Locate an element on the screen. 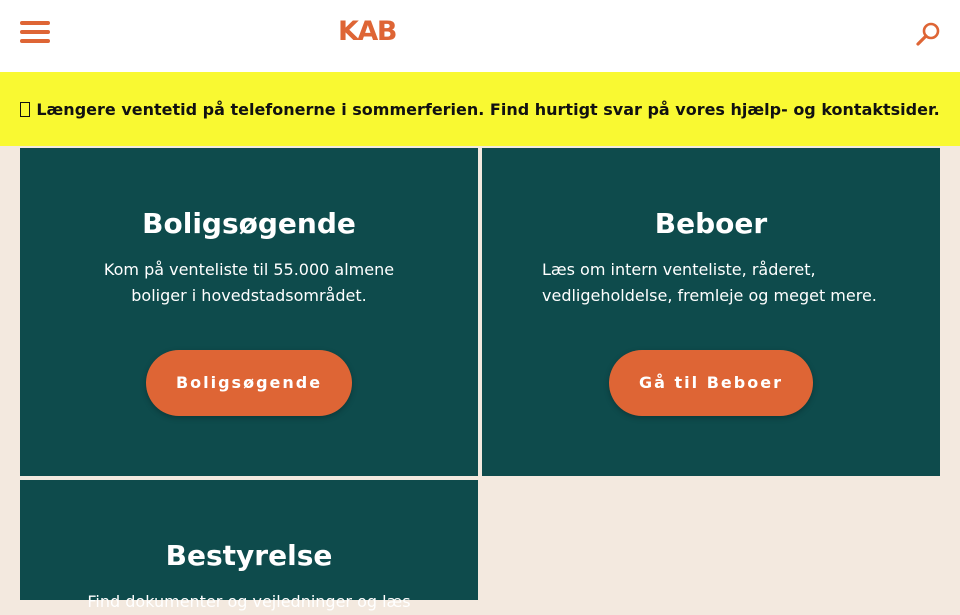  card-text-line: vedligeholdelse, fremleje og meget mere. is located at coordinates (709, 295).